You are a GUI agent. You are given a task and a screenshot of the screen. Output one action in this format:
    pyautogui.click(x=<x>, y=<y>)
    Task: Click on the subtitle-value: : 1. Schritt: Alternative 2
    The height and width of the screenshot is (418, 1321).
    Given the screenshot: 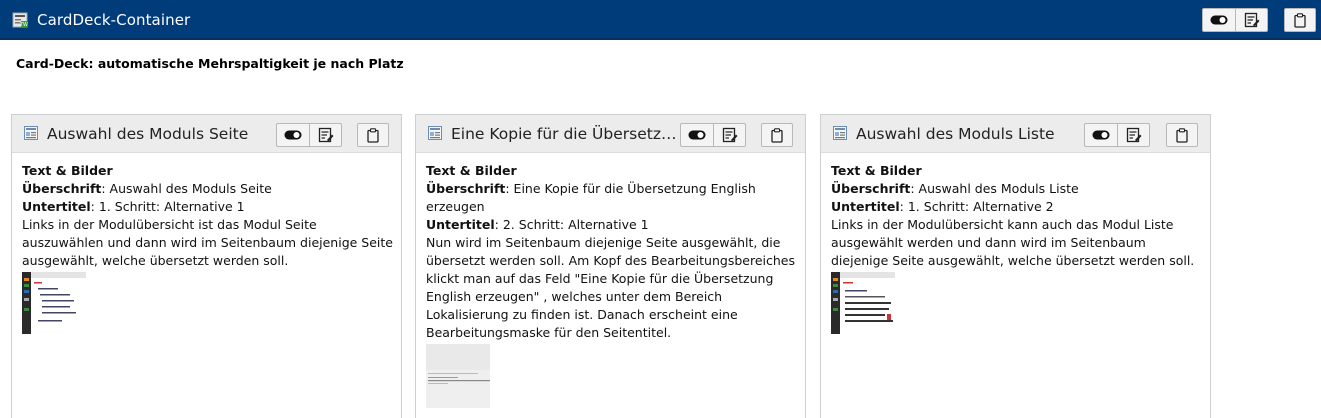 What is the action you would take?
    pyautogui.click(x=976, y=206)
    